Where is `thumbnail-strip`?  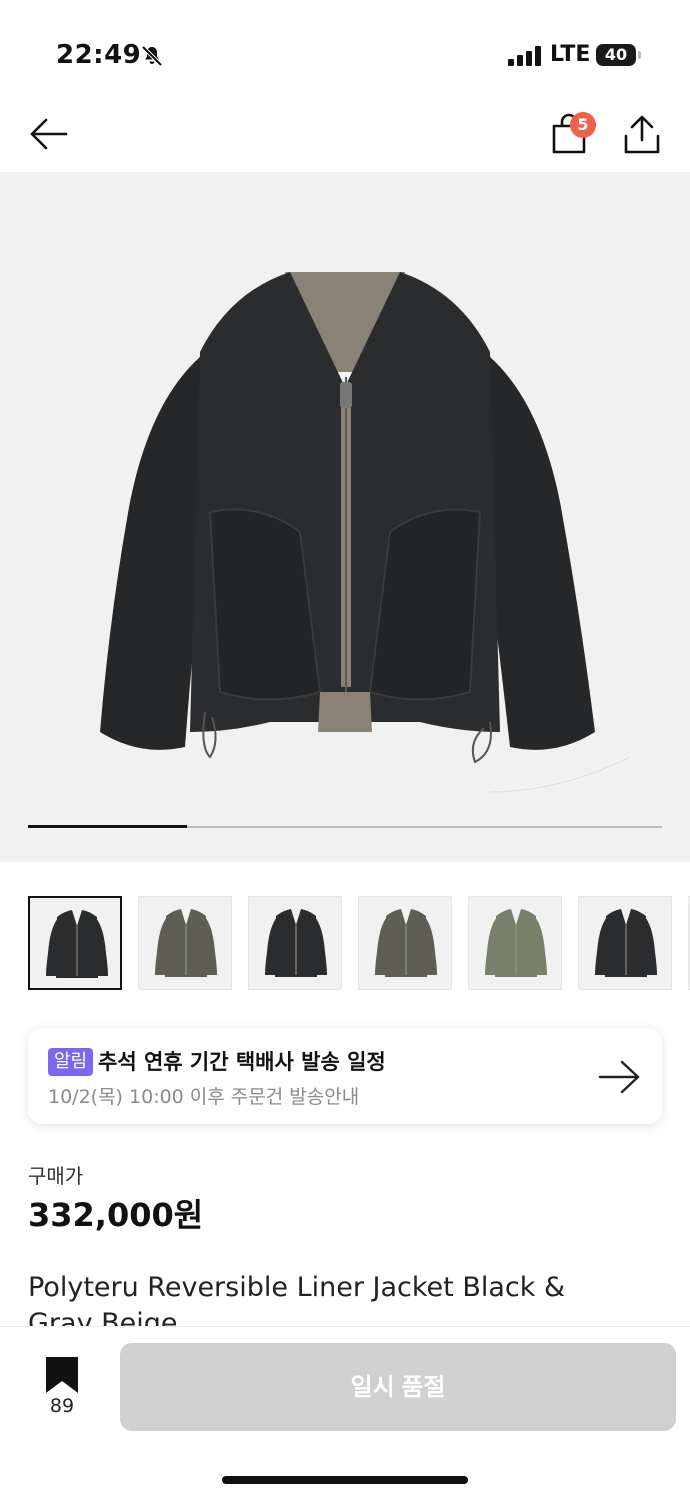
thumbnail-strip is located at coordinates (359, 944).